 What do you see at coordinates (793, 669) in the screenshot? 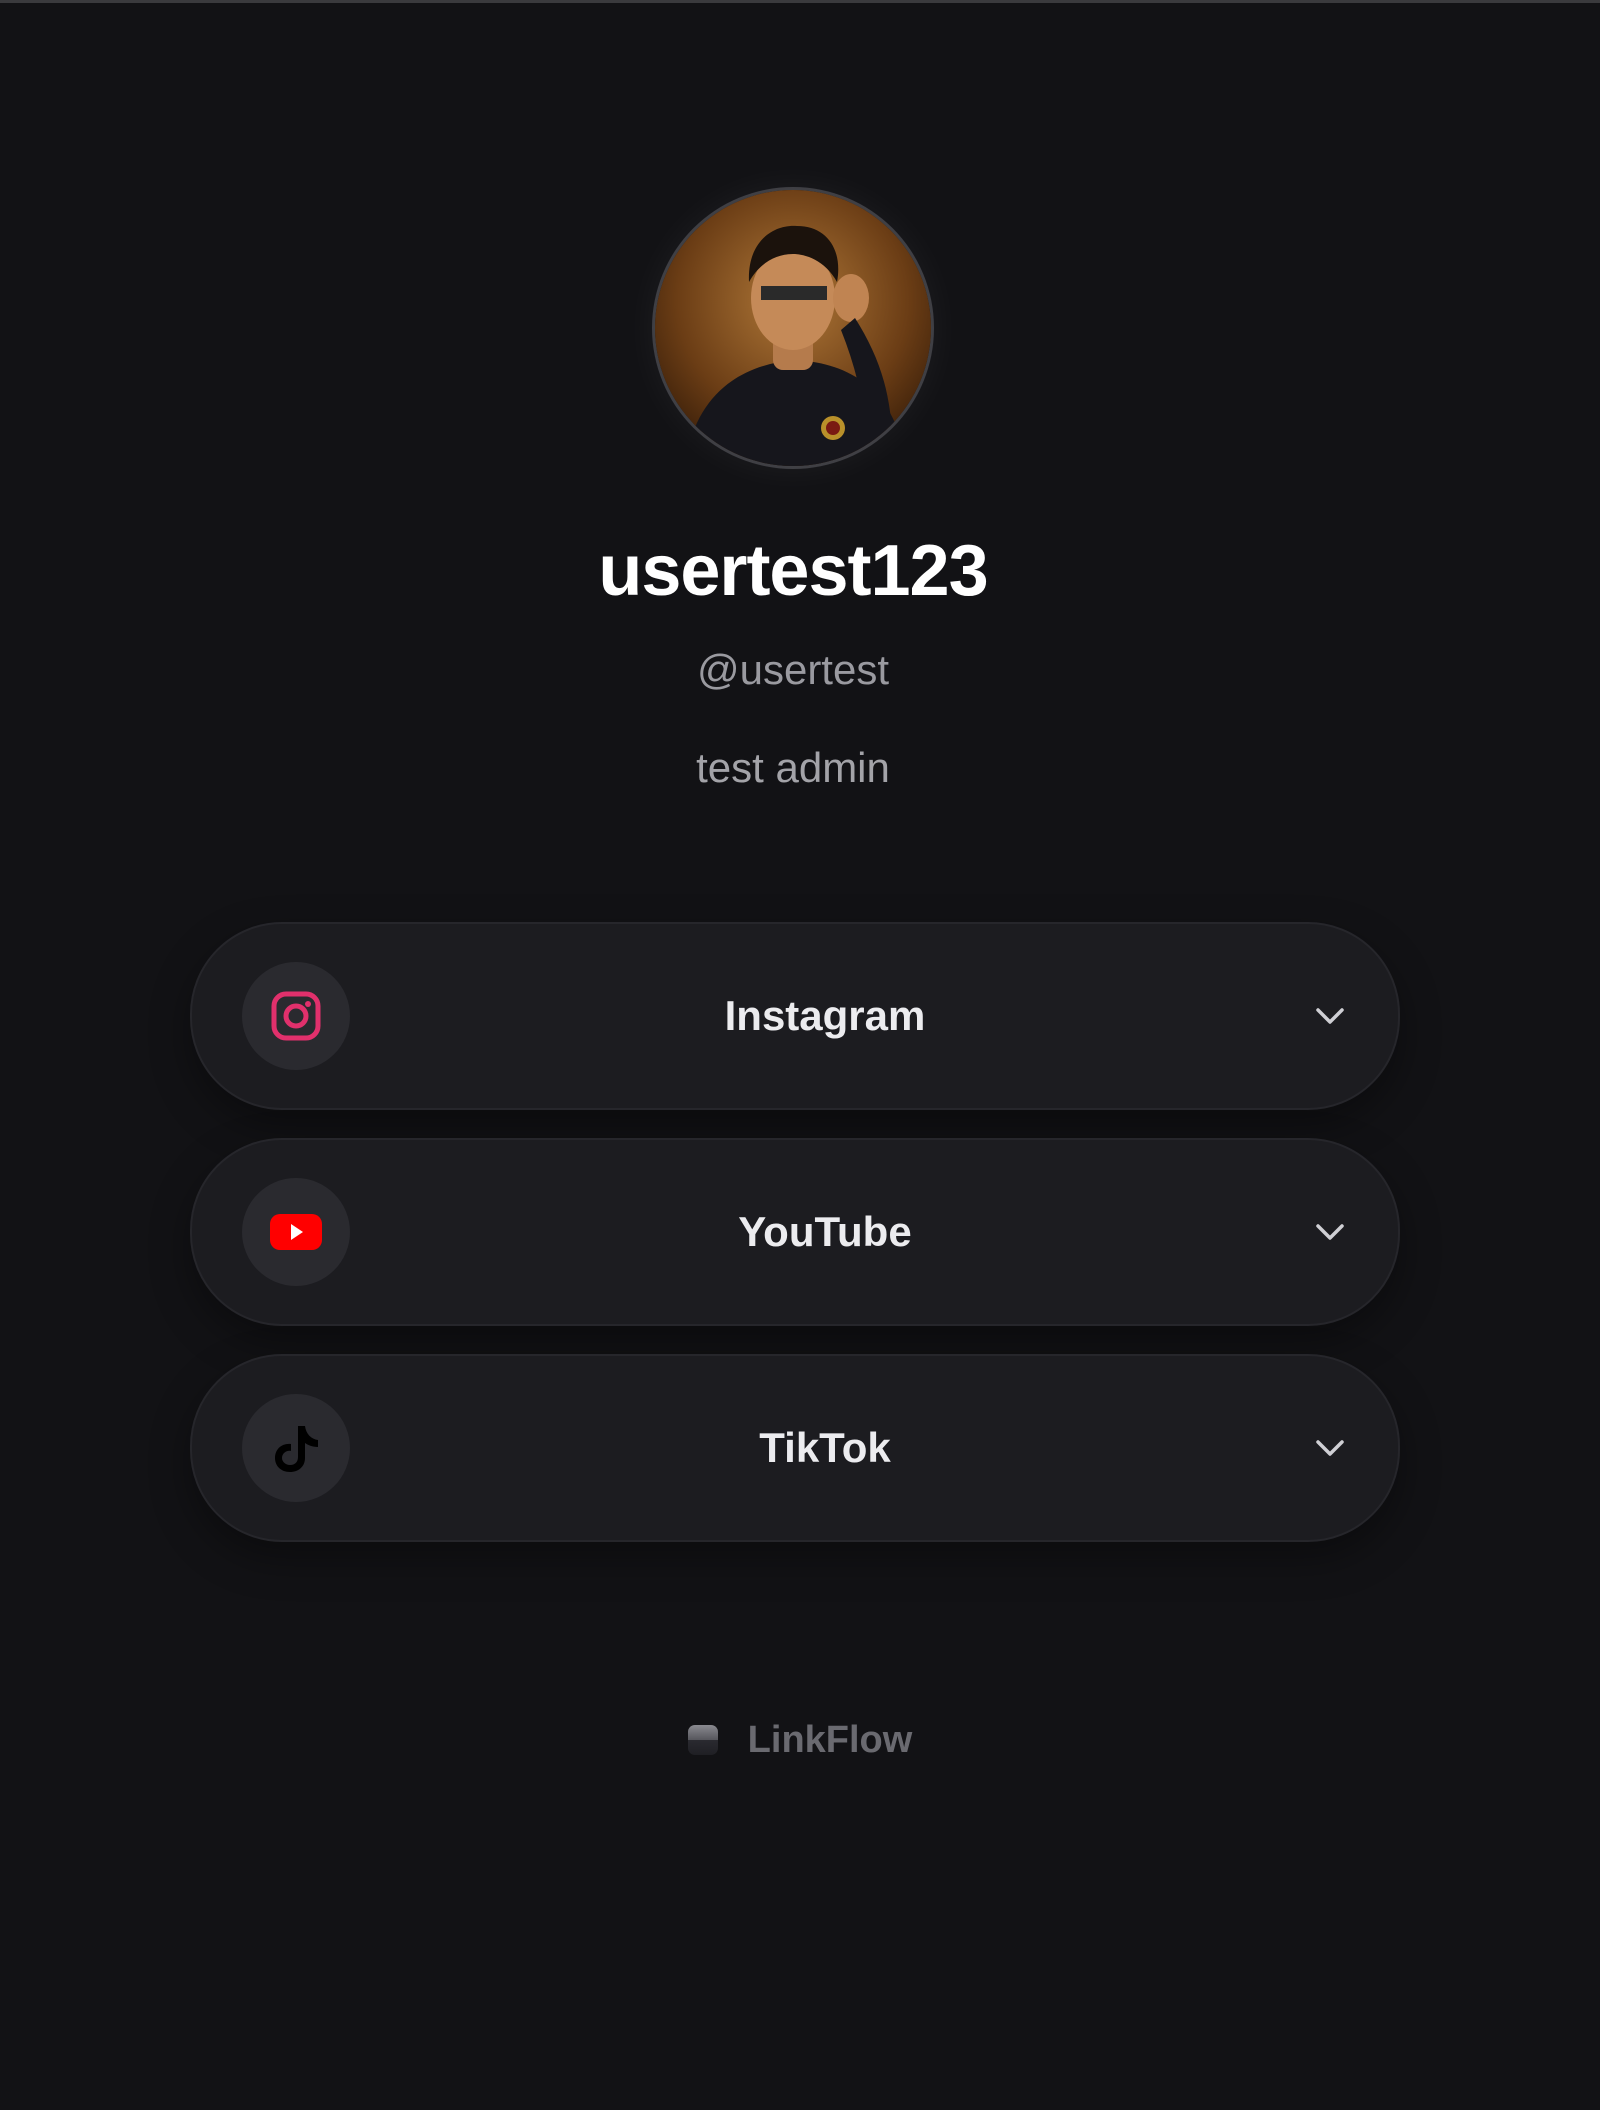
I see `username-handle: @usertest` at bounding box center [793, 669].